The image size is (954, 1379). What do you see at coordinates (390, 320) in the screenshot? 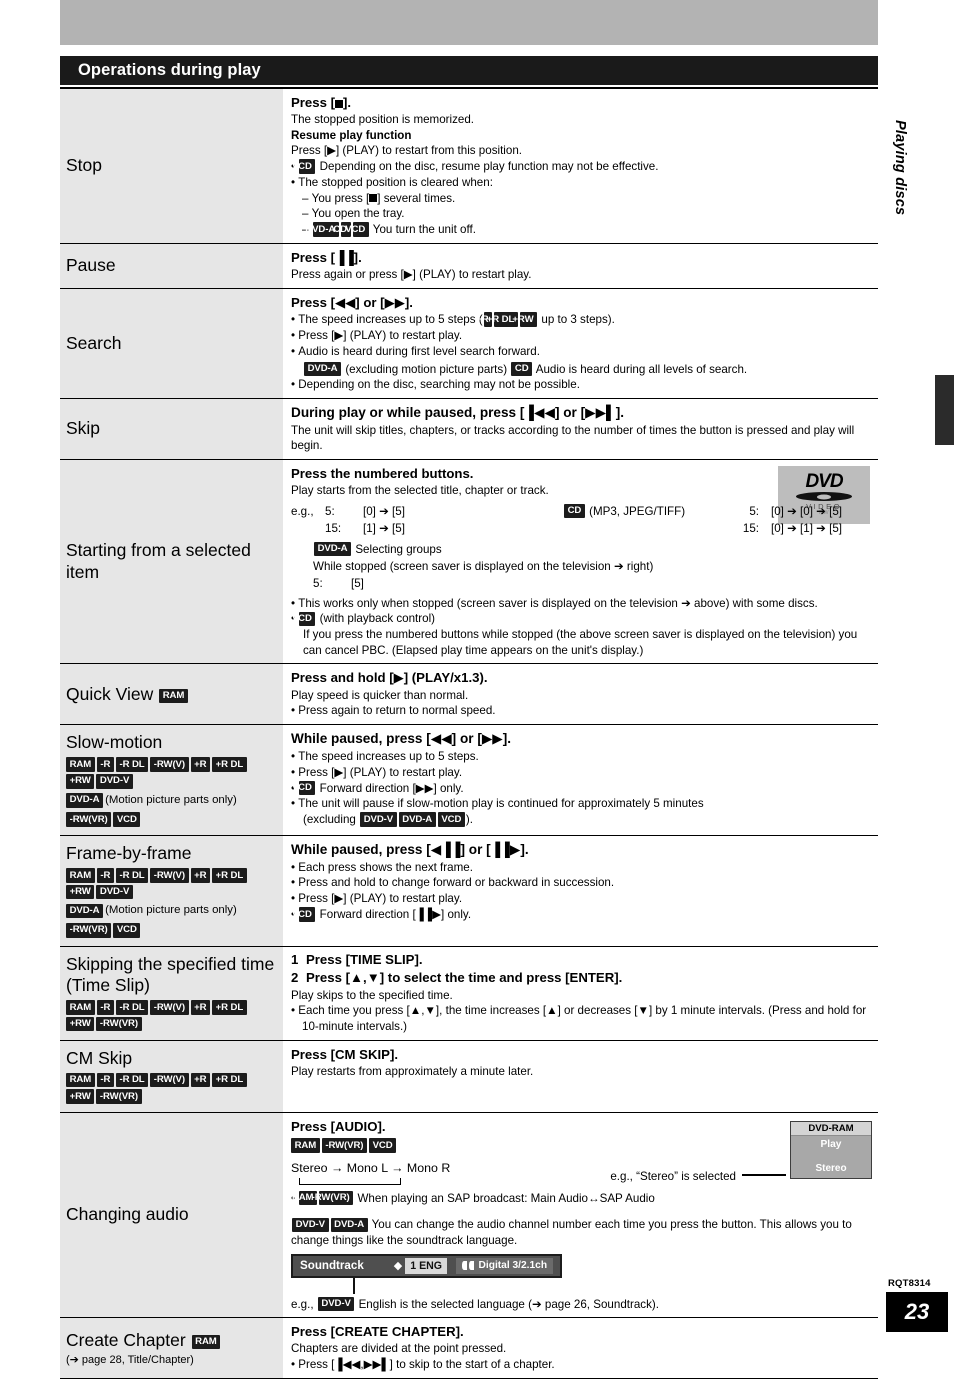
I see `bullet-text: The speed increases up to 5 steps (` at bounding box center [390, 320].